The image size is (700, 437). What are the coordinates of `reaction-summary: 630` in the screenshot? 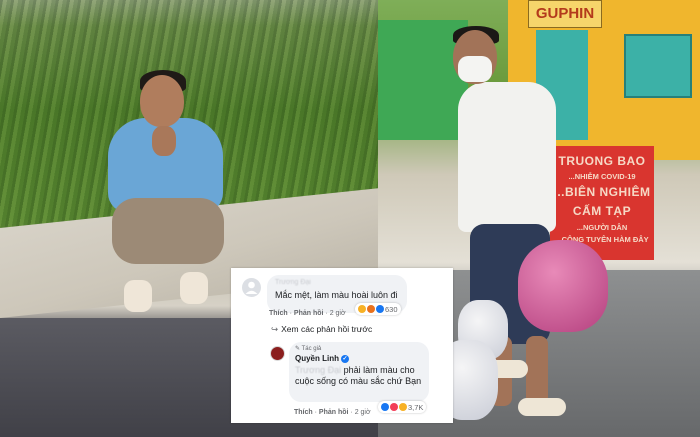 It's located at (378, 309).